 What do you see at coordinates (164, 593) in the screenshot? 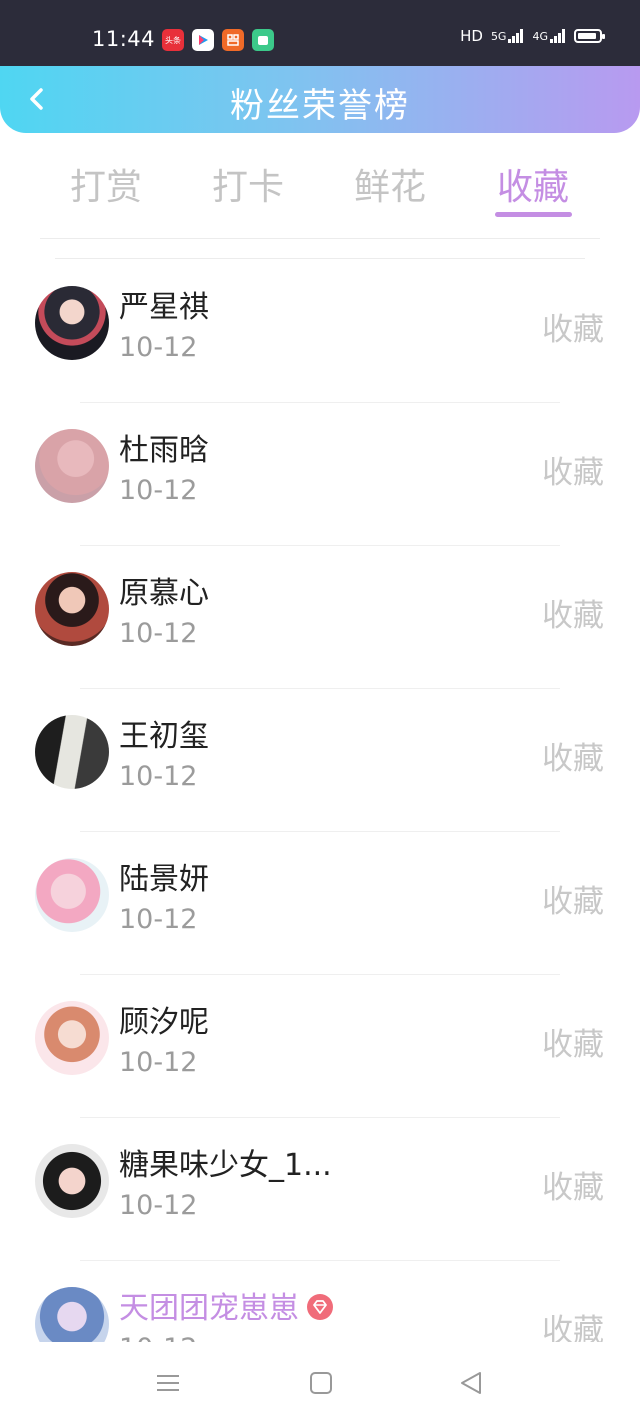
I see `fan-name: 原慕心` at bounding box center [164, 593].